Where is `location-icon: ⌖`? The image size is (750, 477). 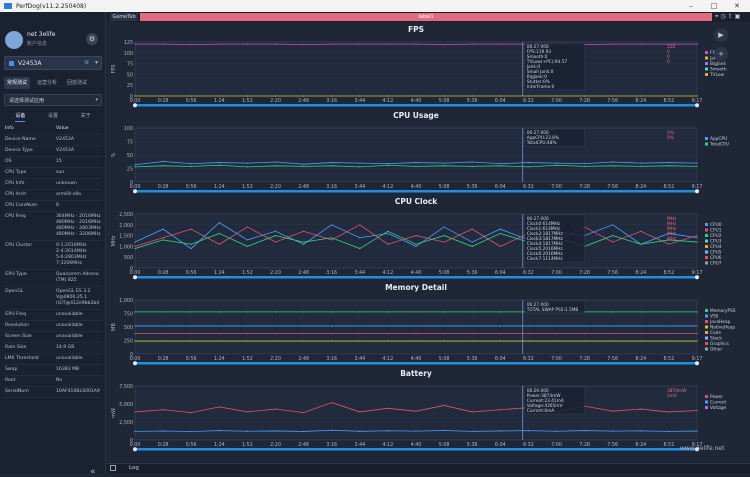 location-icon: ⌖ is located at coordinates (716, 17).